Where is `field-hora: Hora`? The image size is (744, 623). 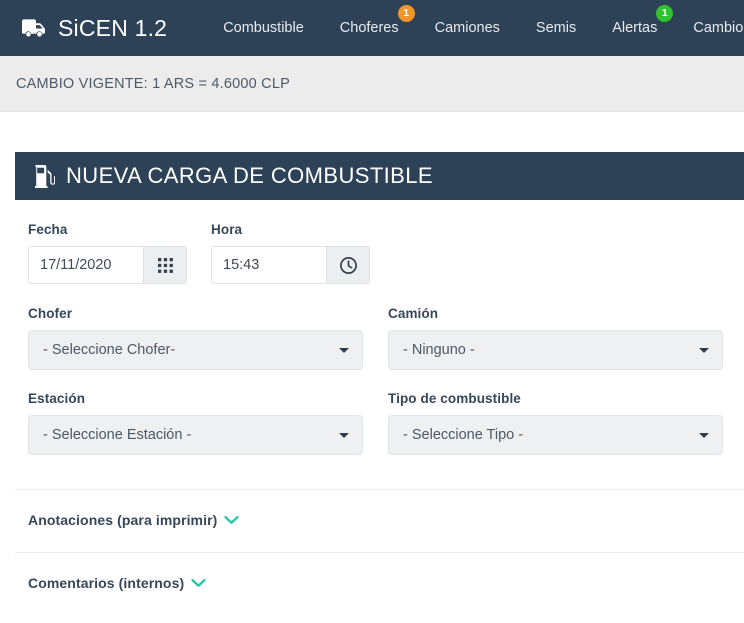
field-hora: Hora is located at coordinates (290, 253).